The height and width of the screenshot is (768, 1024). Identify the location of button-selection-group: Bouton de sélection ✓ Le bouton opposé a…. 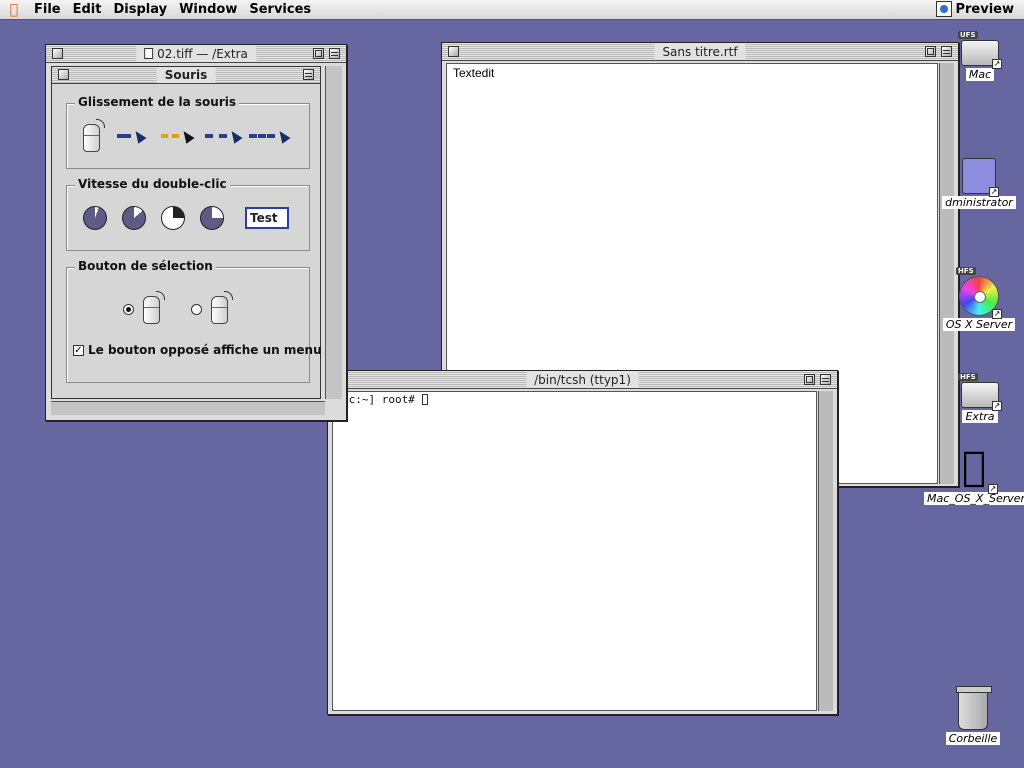
(194, 321).